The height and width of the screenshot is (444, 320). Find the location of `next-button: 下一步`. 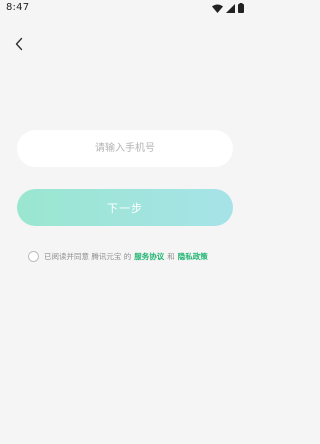

next-button: 下一步 is located at coordinates (125, 207).